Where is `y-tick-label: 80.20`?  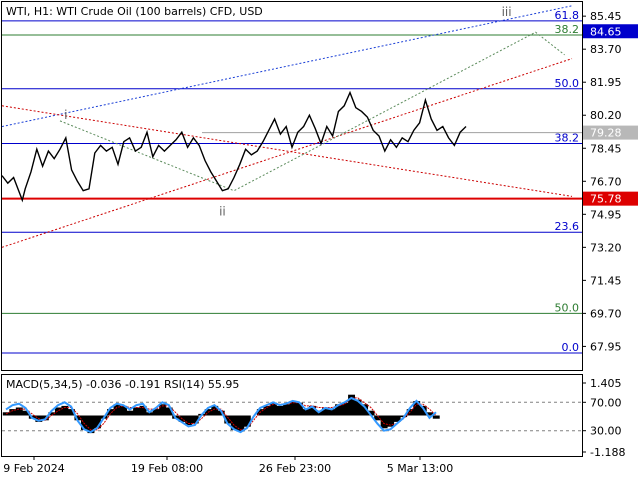
y-tick-label: 80.20 is located at coordinates (606, 115).